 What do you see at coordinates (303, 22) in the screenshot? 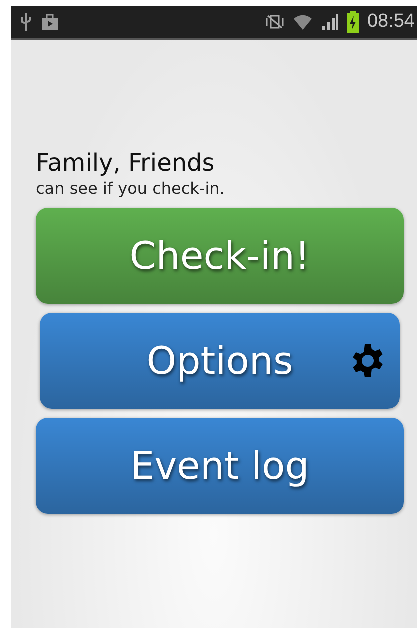
I see `wifi-icon` at bounding box center [303, 22].